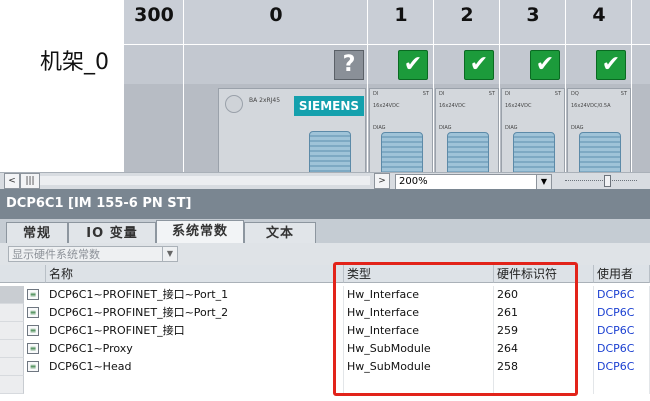 This screenshot has height=401, width=650. I want to click on slot-status-2: ✔, so click(466, 64).